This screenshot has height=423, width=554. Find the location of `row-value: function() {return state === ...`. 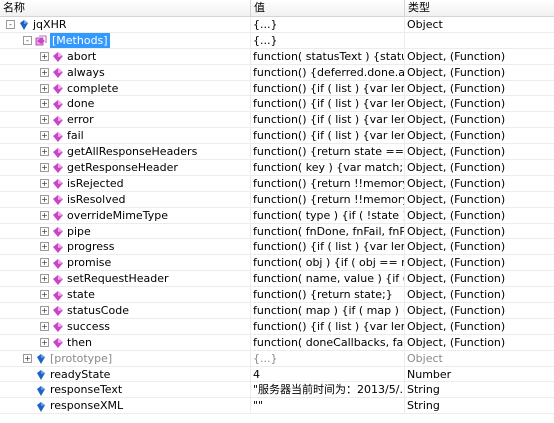

row-value: function() {return state === ... is located at coordinates (328, 152).